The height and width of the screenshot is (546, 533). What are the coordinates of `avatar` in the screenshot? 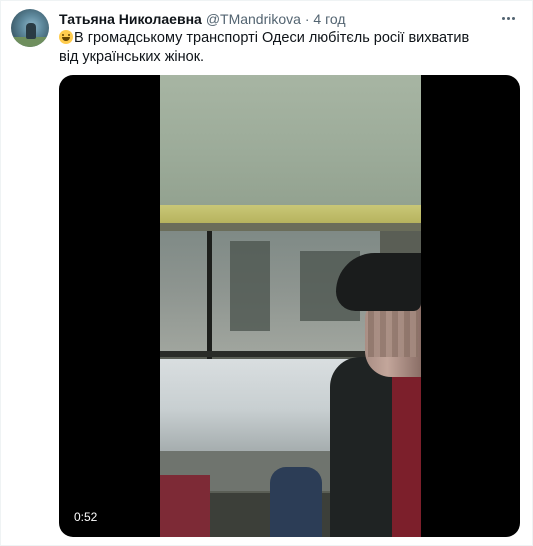 It's located at (30, 28).